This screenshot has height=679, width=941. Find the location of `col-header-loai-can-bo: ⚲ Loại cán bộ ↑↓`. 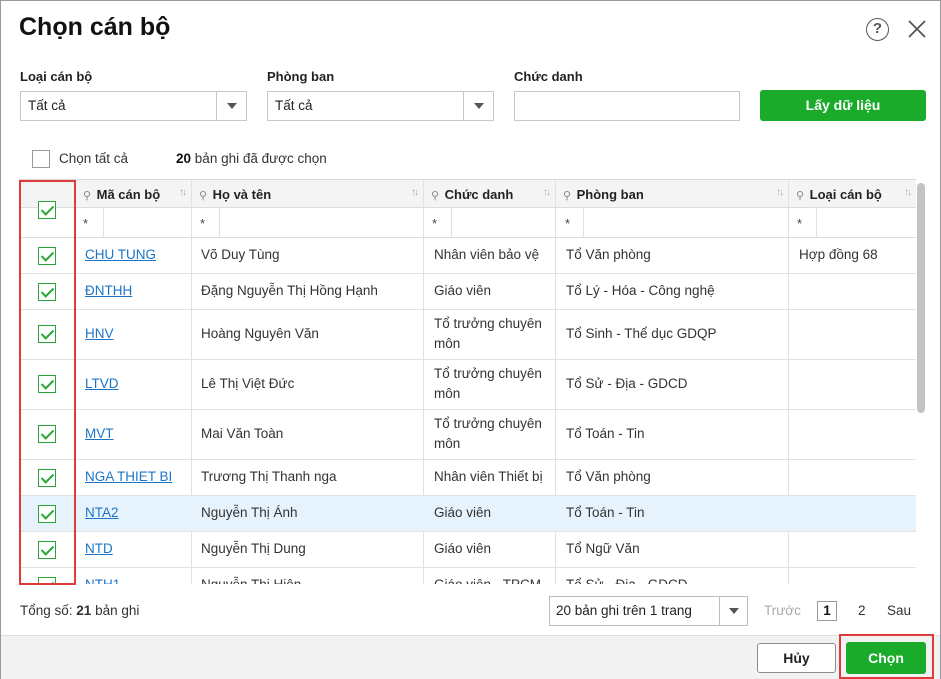

col-header-loai-can-bo: ⚲ Loại cán bộ ↑↓ is located at coordinates (852, 194).